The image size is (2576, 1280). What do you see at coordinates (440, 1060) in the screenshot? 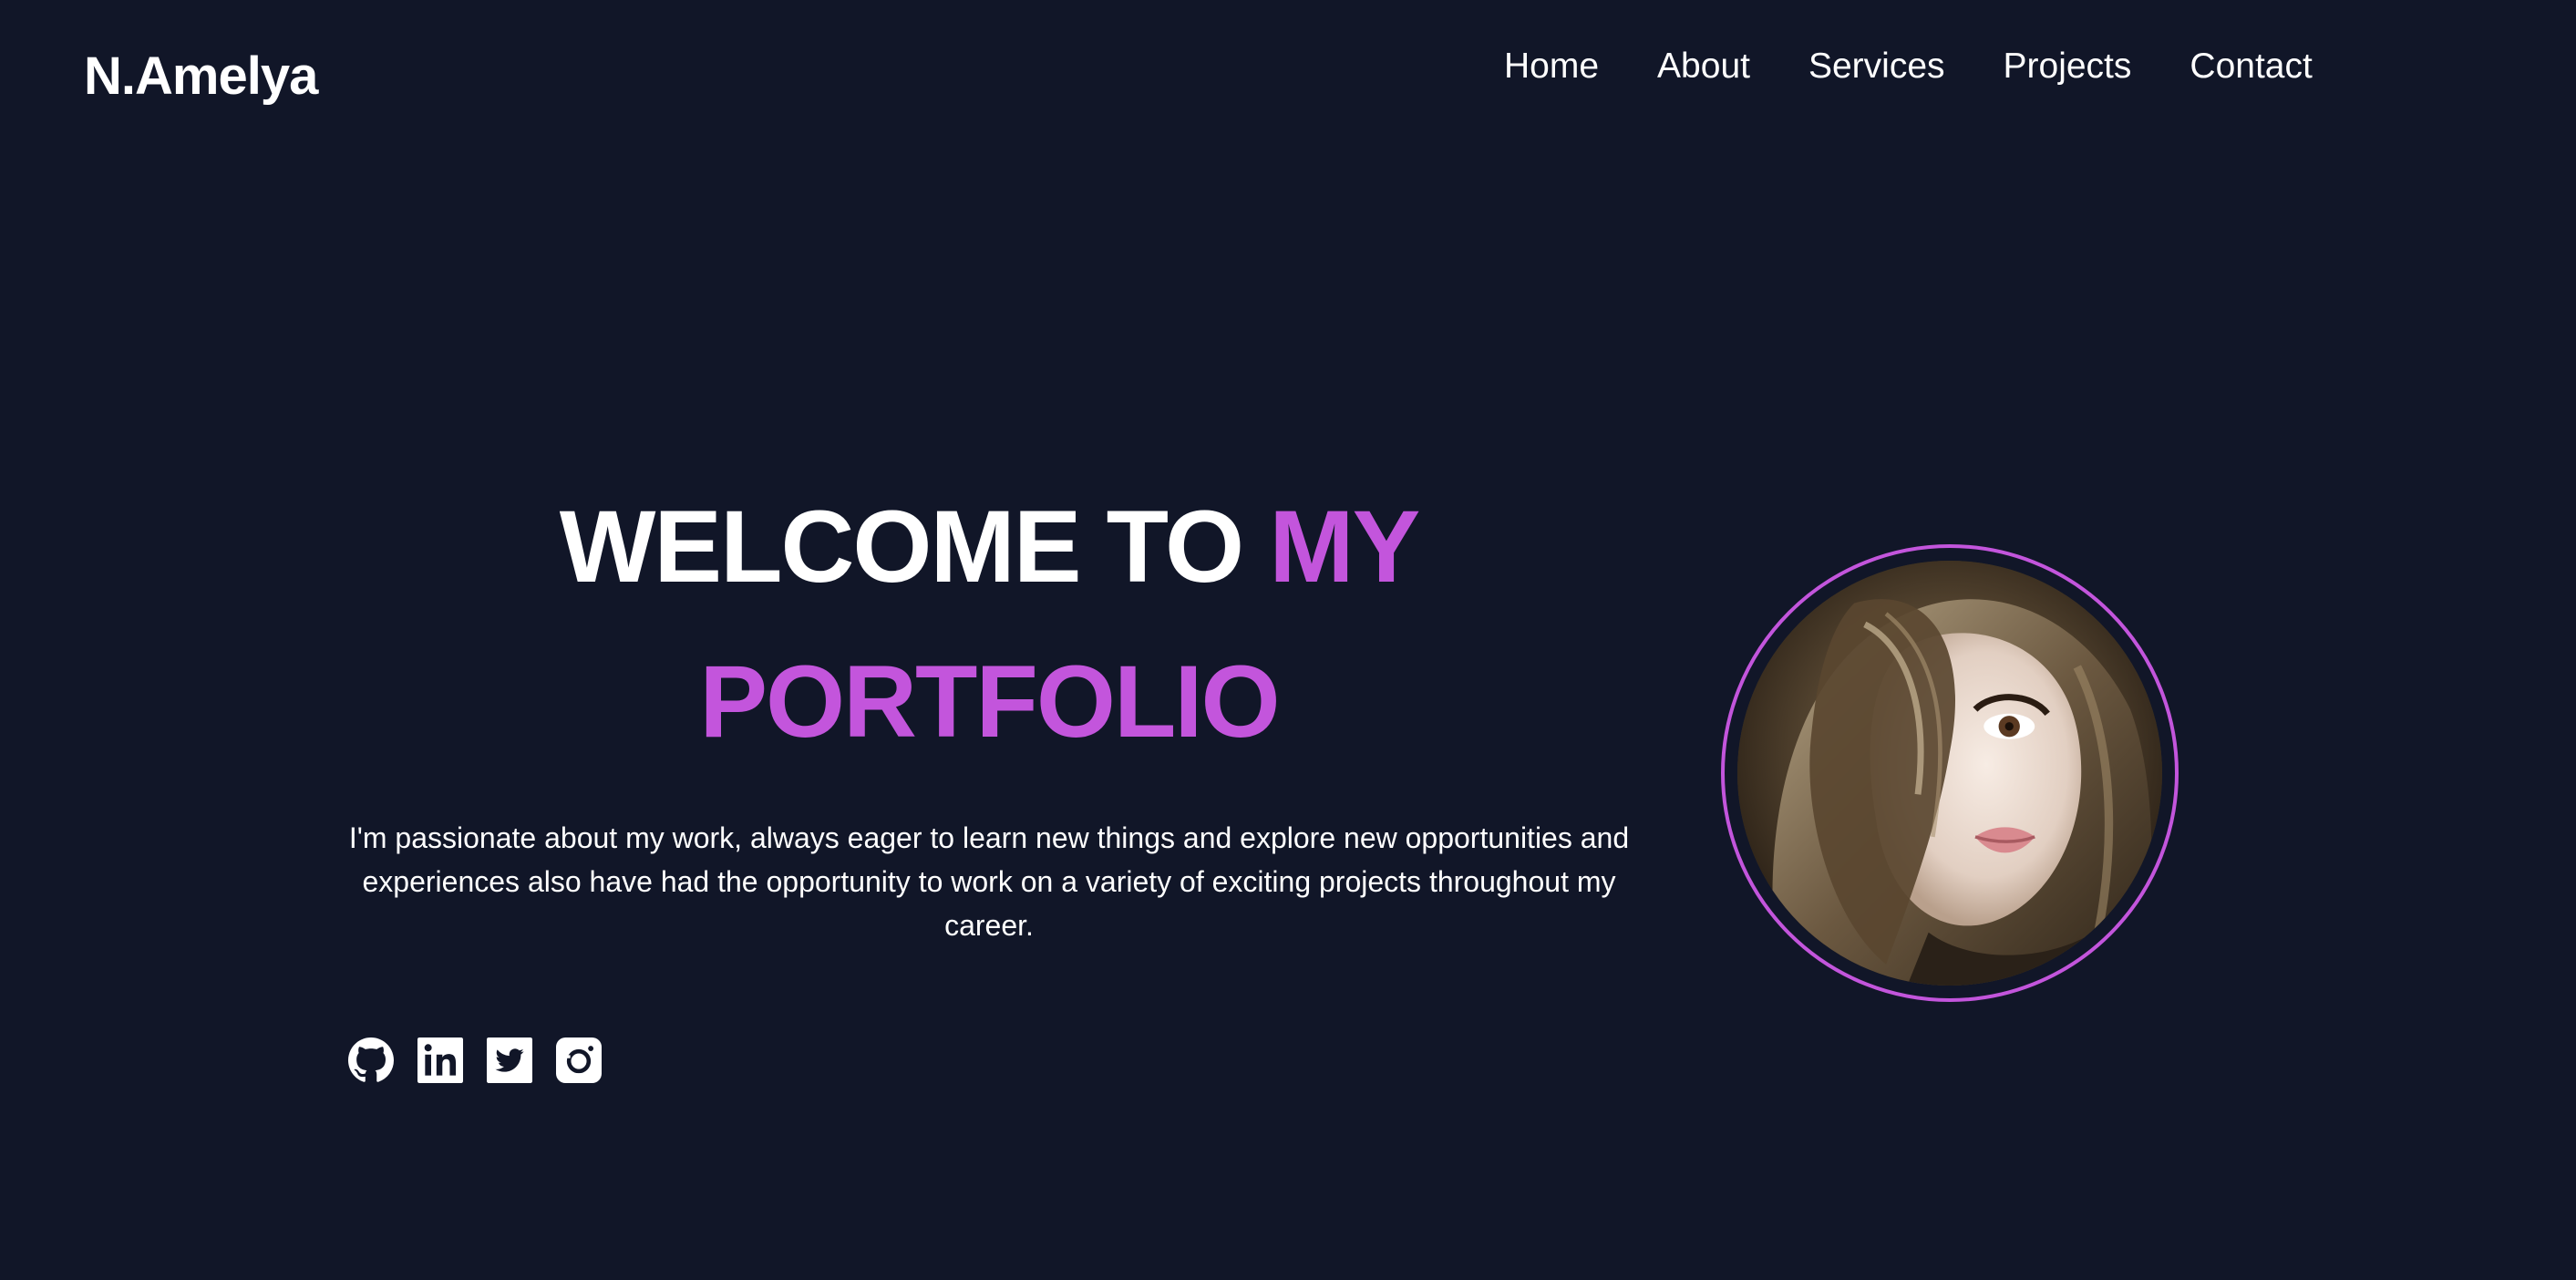
I see `linkedin-icon` at bounding box center [440, 1060].